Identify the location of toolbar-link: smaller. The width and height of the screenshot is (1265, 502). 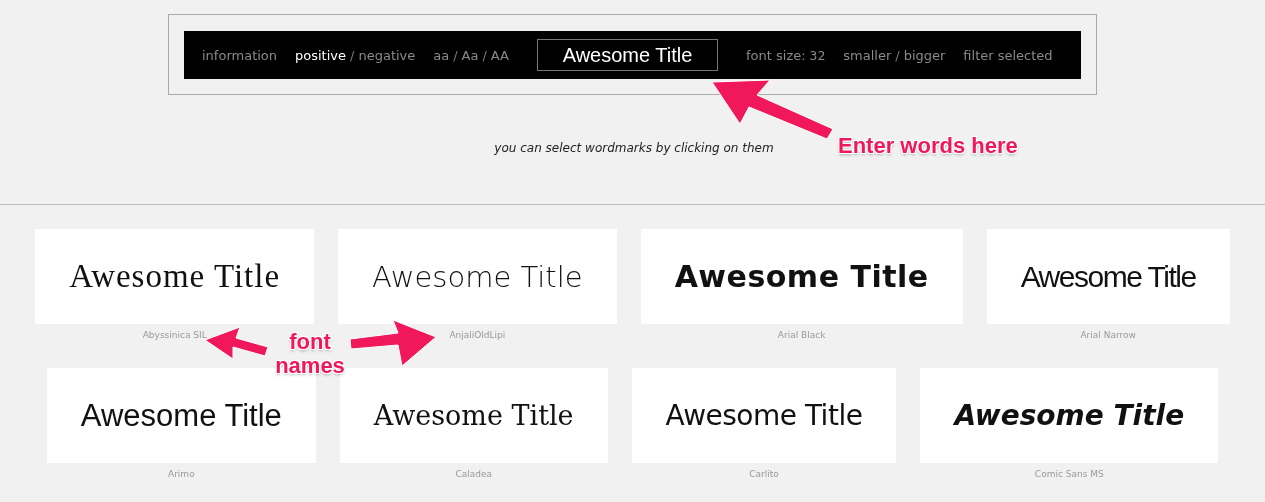
(867, 55).